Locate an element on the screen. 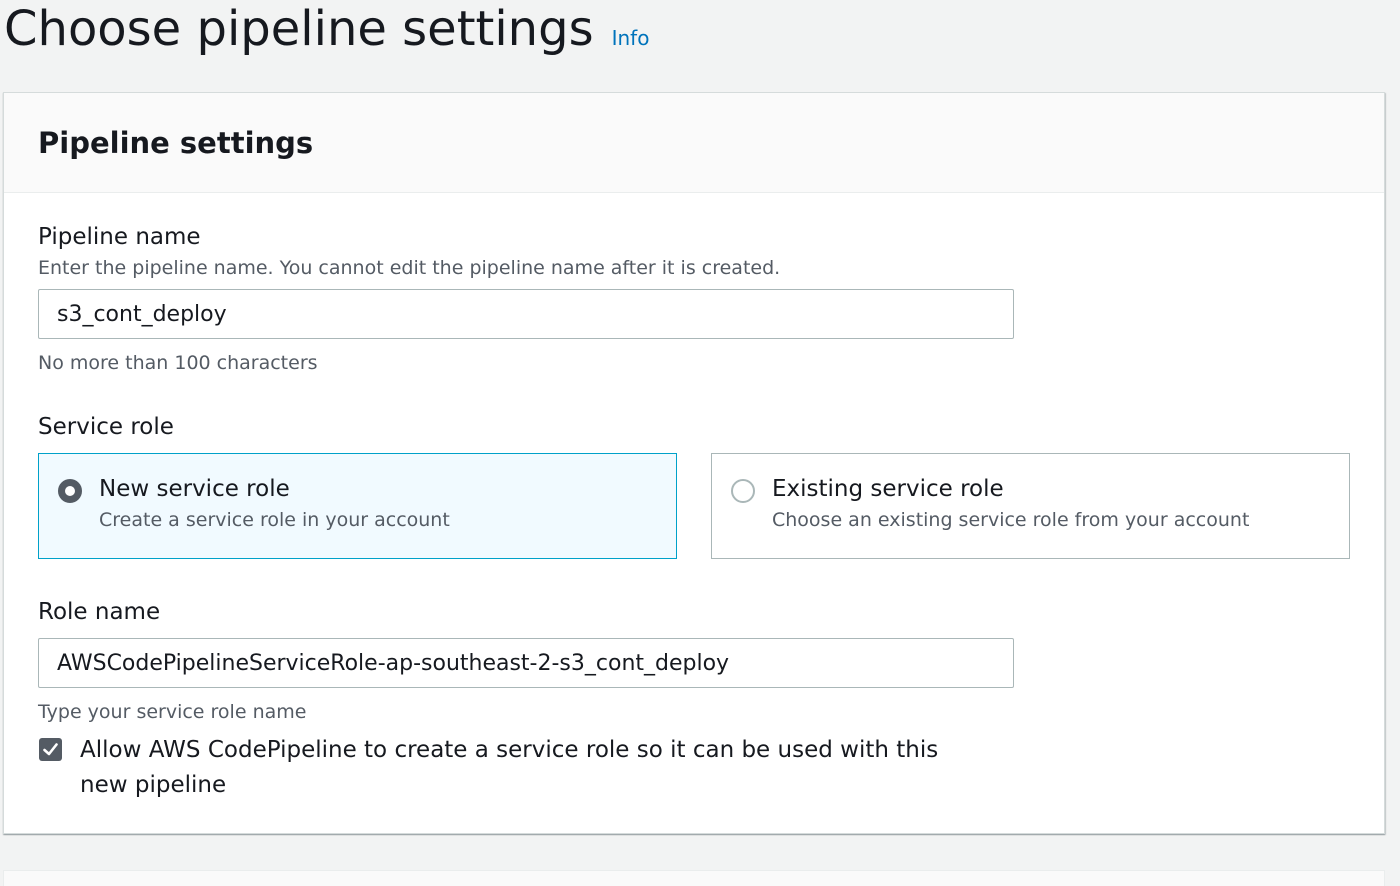  pipeline-name-input is located at coordinates (526, 314).